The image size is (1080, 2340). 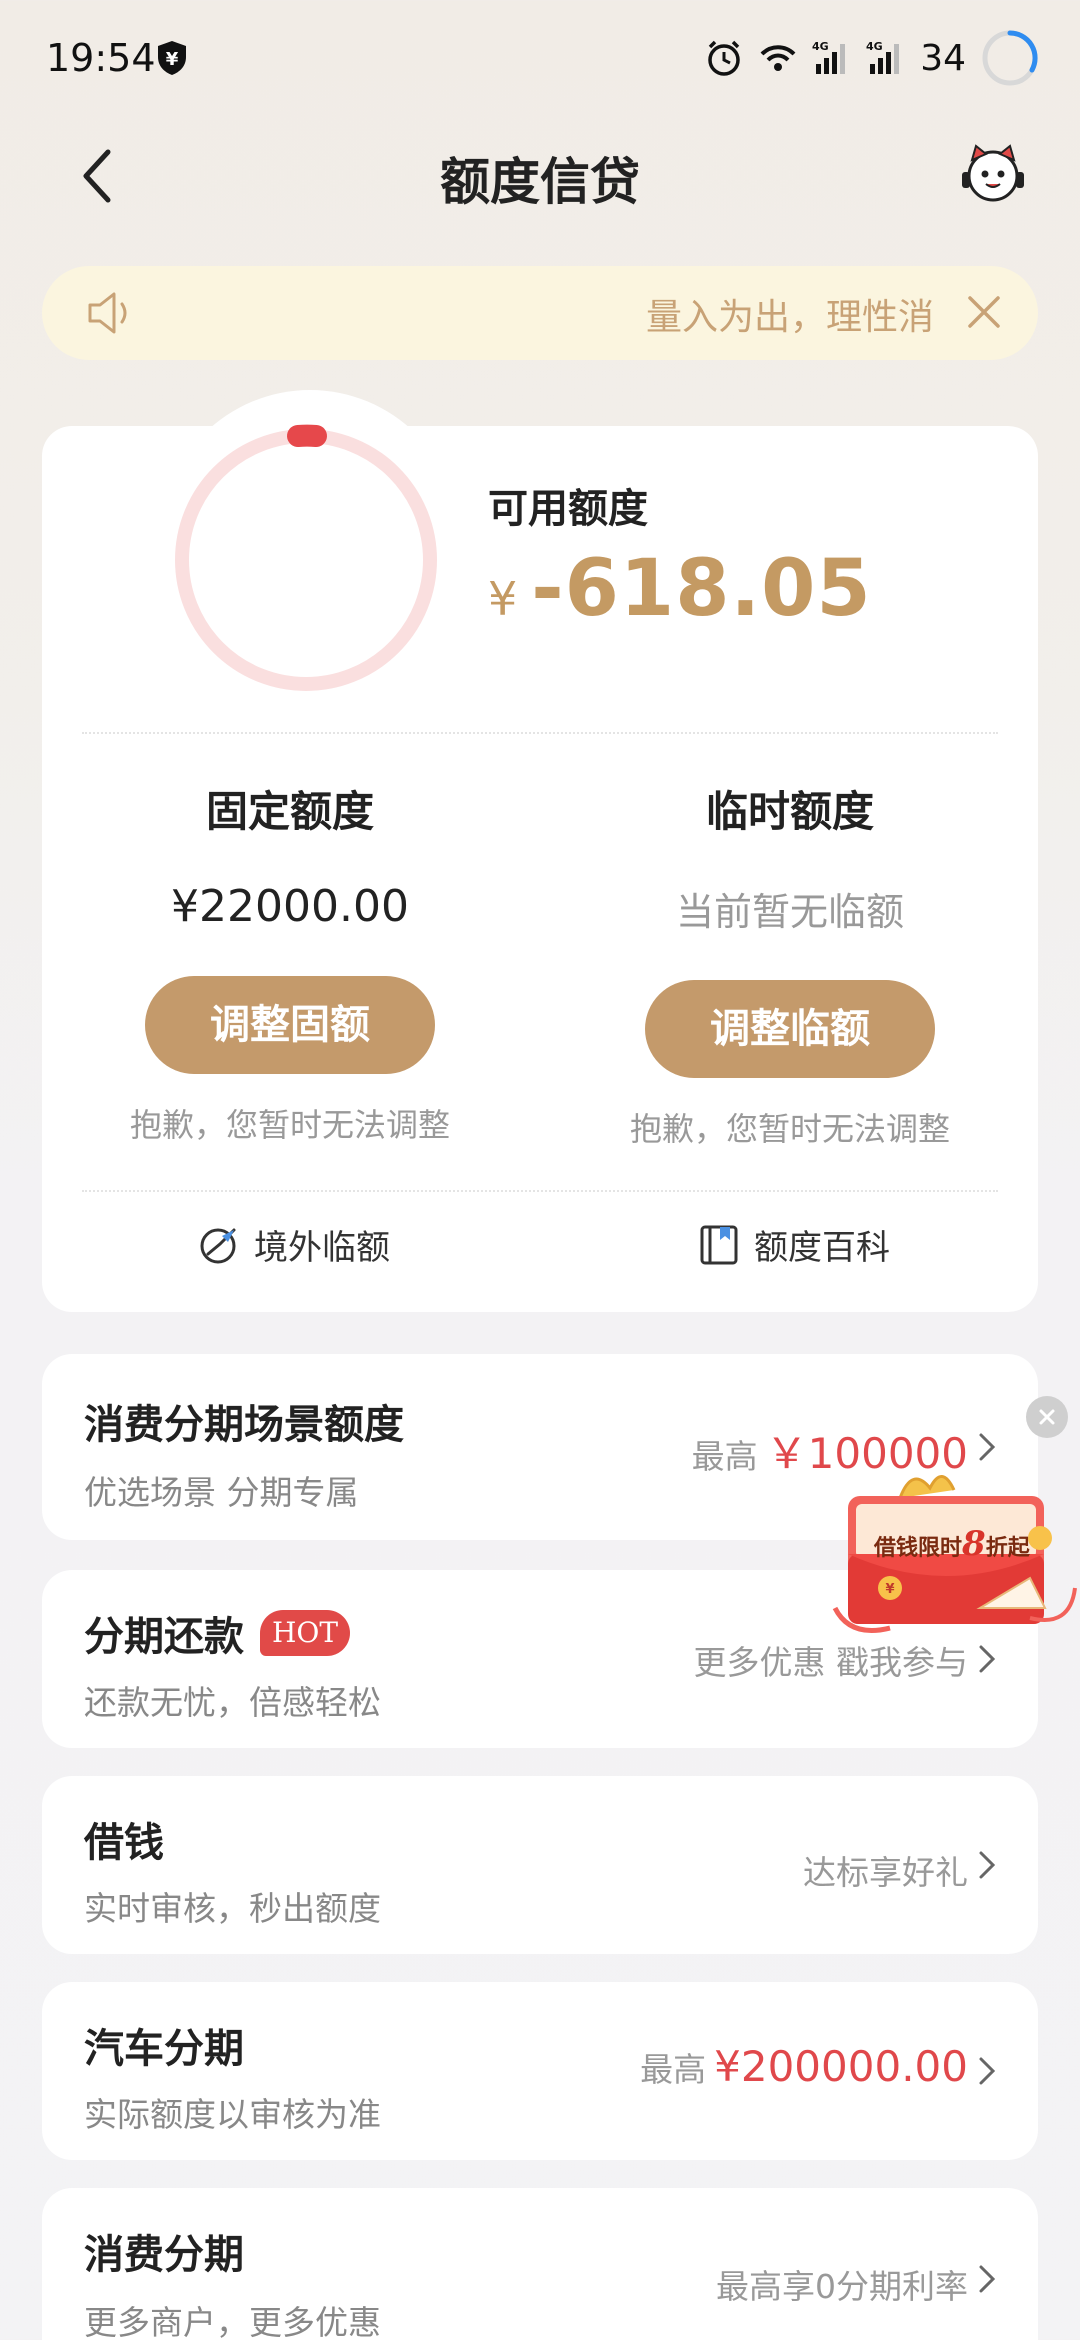 What do you see at coordinates (290, 1025) in the screenshot?
I see `adjust-fixed-button: 调整固额` at bounding box center [290, 1025].